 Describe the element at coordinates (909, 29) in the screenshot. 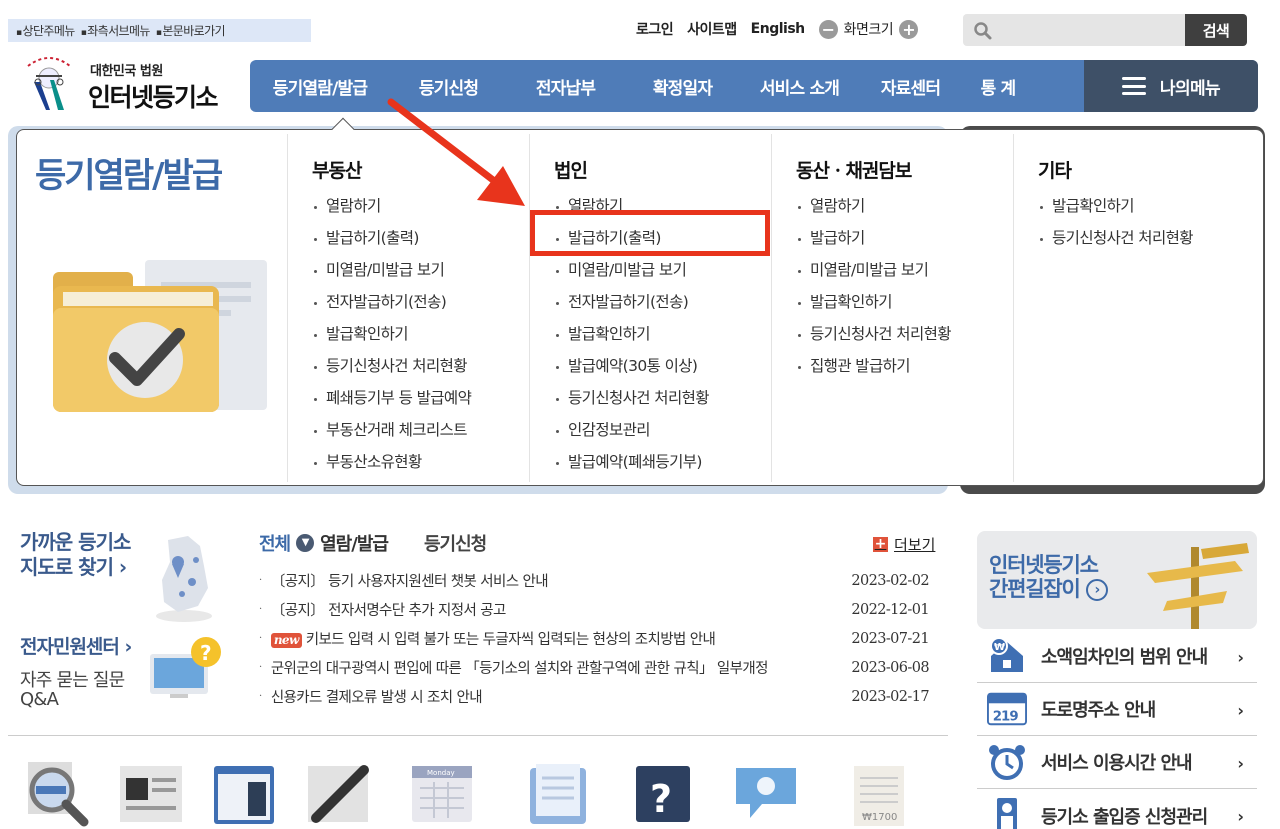

I see `zoom-in-icon: +` at that location.